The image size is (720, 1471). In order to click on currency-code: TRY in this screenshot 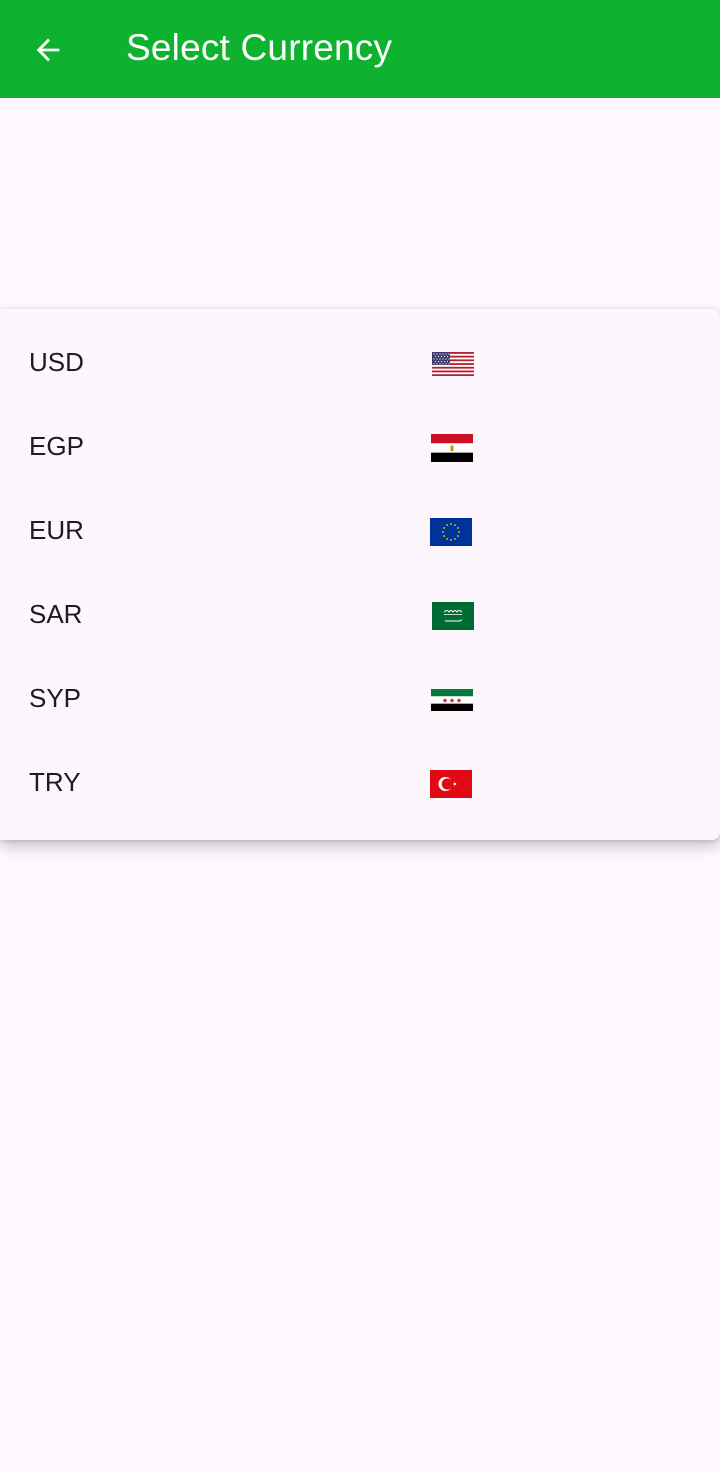, I will do `click(55, 782)`.